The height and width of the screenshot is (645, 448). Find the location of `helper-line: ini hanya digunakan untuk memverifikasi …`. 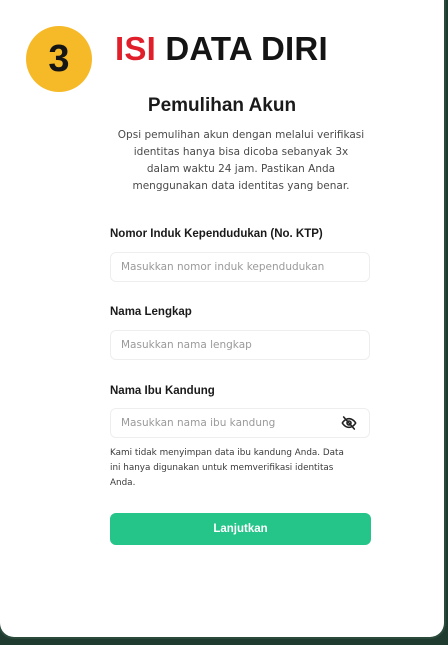

helper-line: ini hanya digunakan untuk memverifikasi … is located at coordinates (222, 468).